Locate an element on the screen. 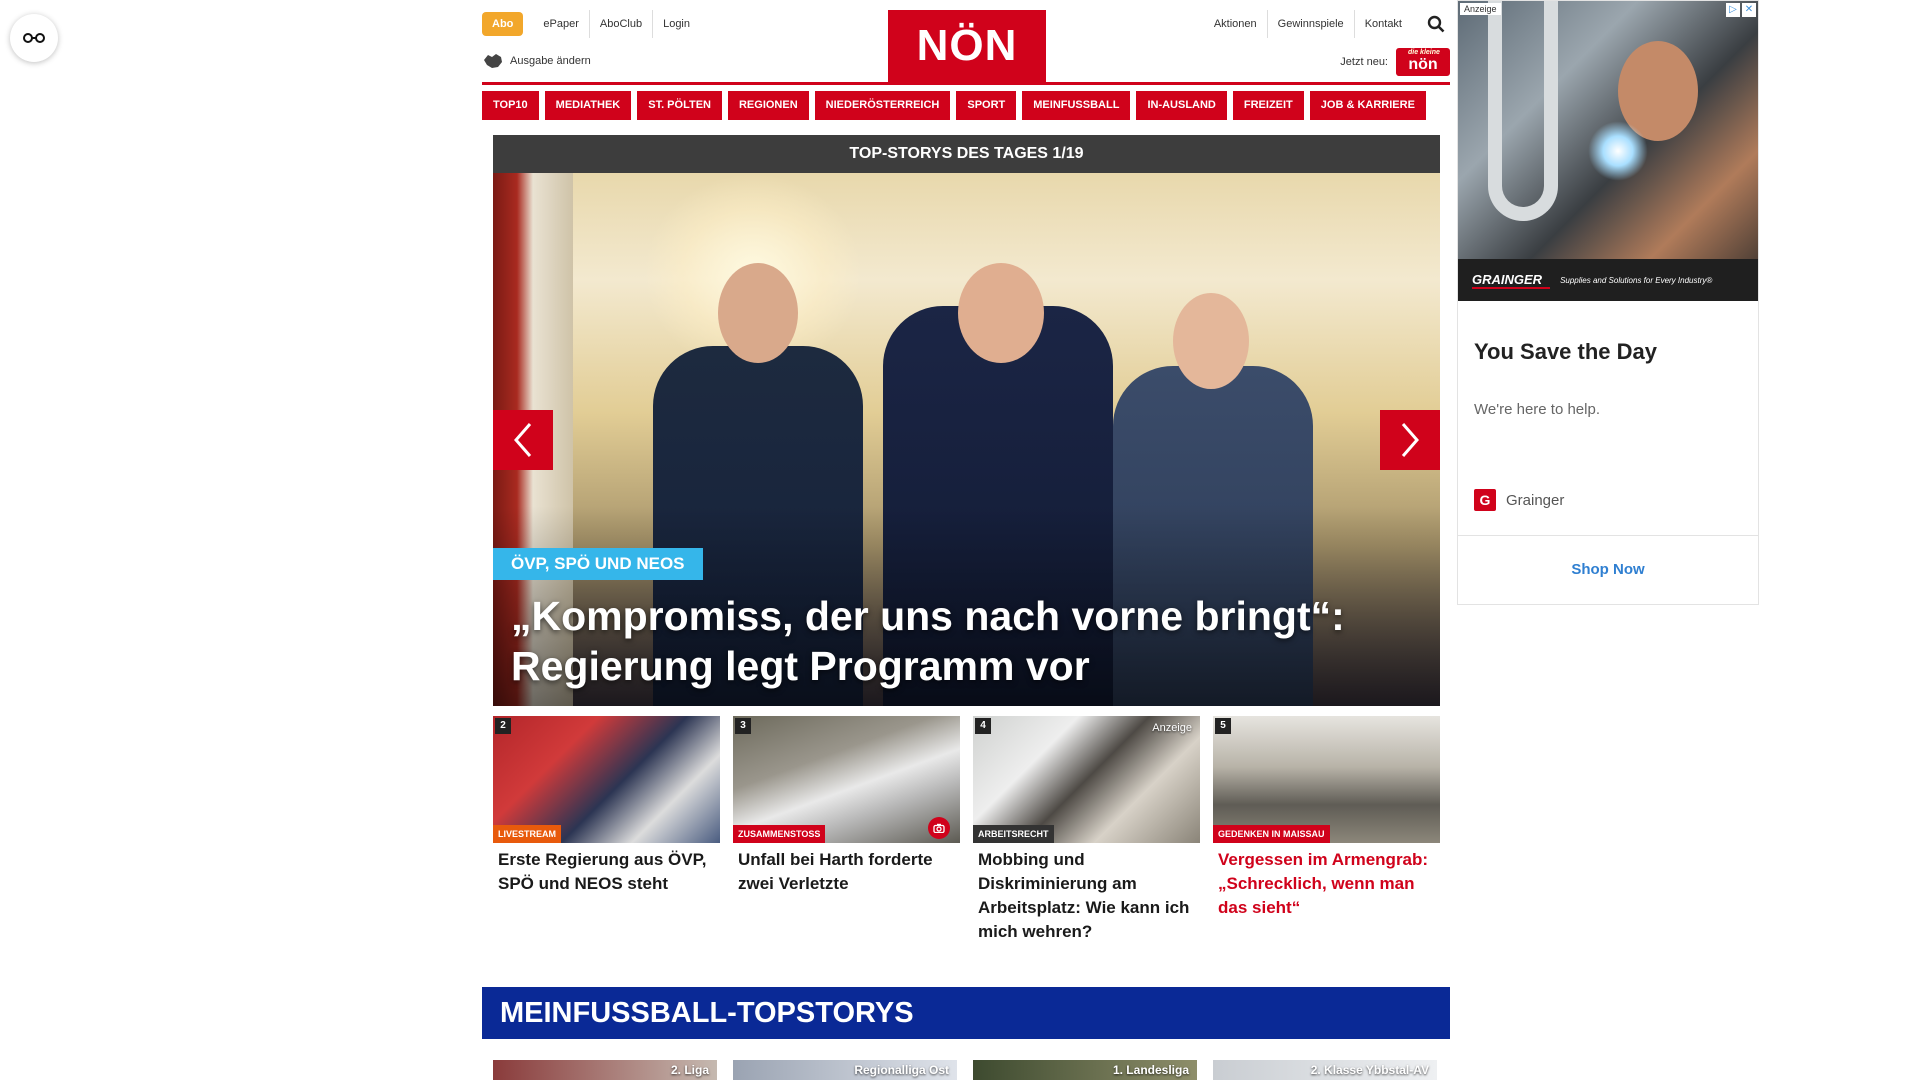 The image size is (1920, 1080). story-kicker: ARBEITSRECHT is located at coordinates (1013, 834).